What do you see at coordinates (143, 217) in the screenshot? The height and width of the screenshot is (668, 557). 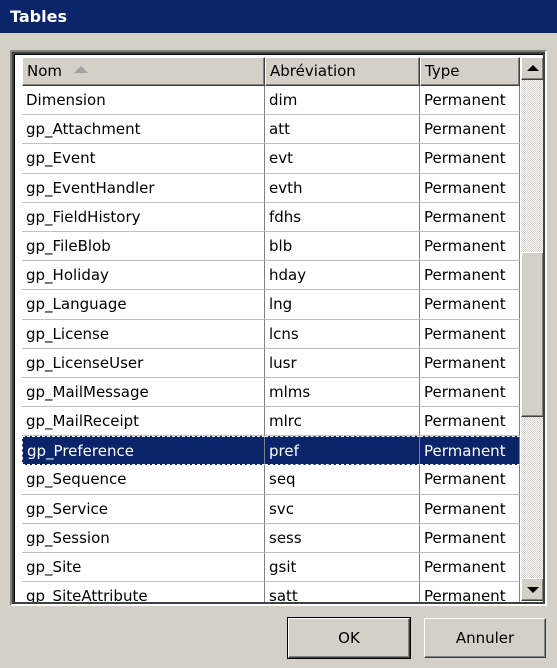 I see `cell-name: gp_FieldHistory` at bounding box center [143, 217].